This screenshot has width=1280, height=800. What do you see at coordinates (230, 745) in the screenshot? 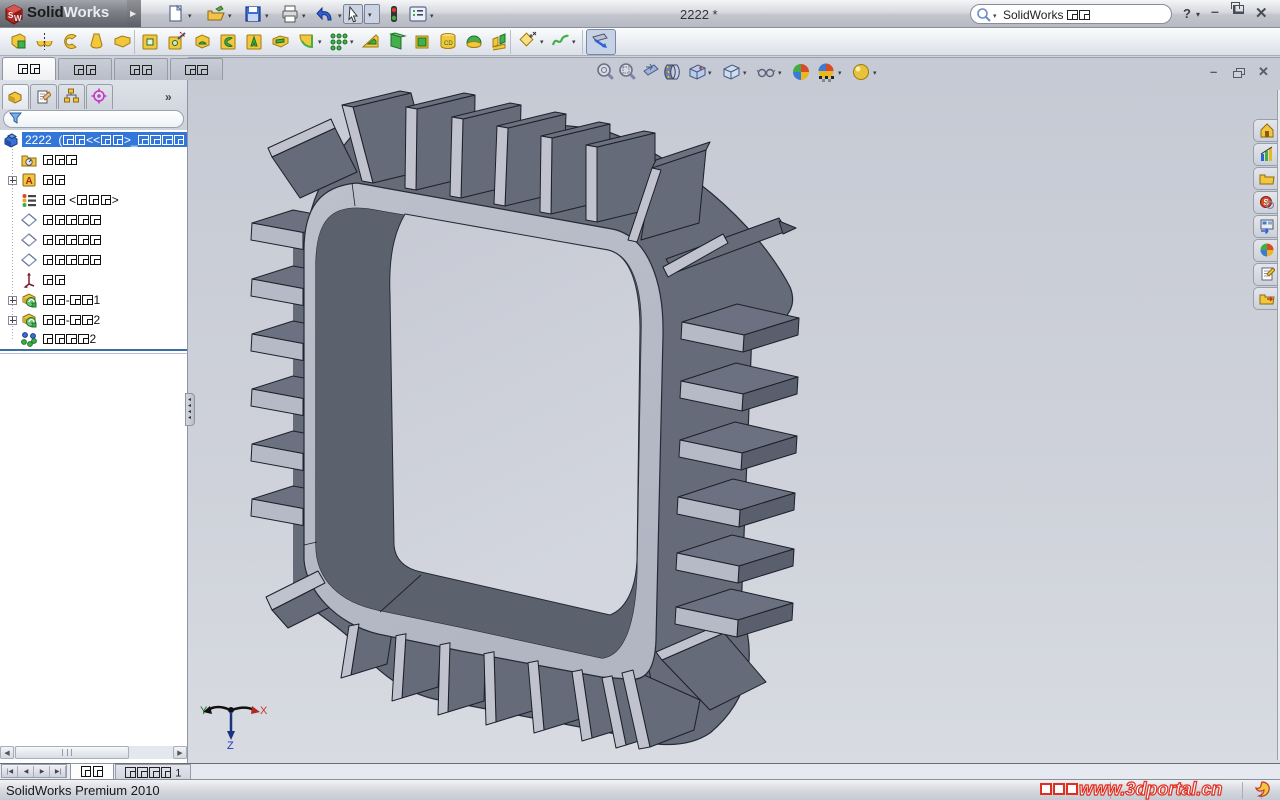
I see `svg-text: Z` at bounding box center [230, 745].